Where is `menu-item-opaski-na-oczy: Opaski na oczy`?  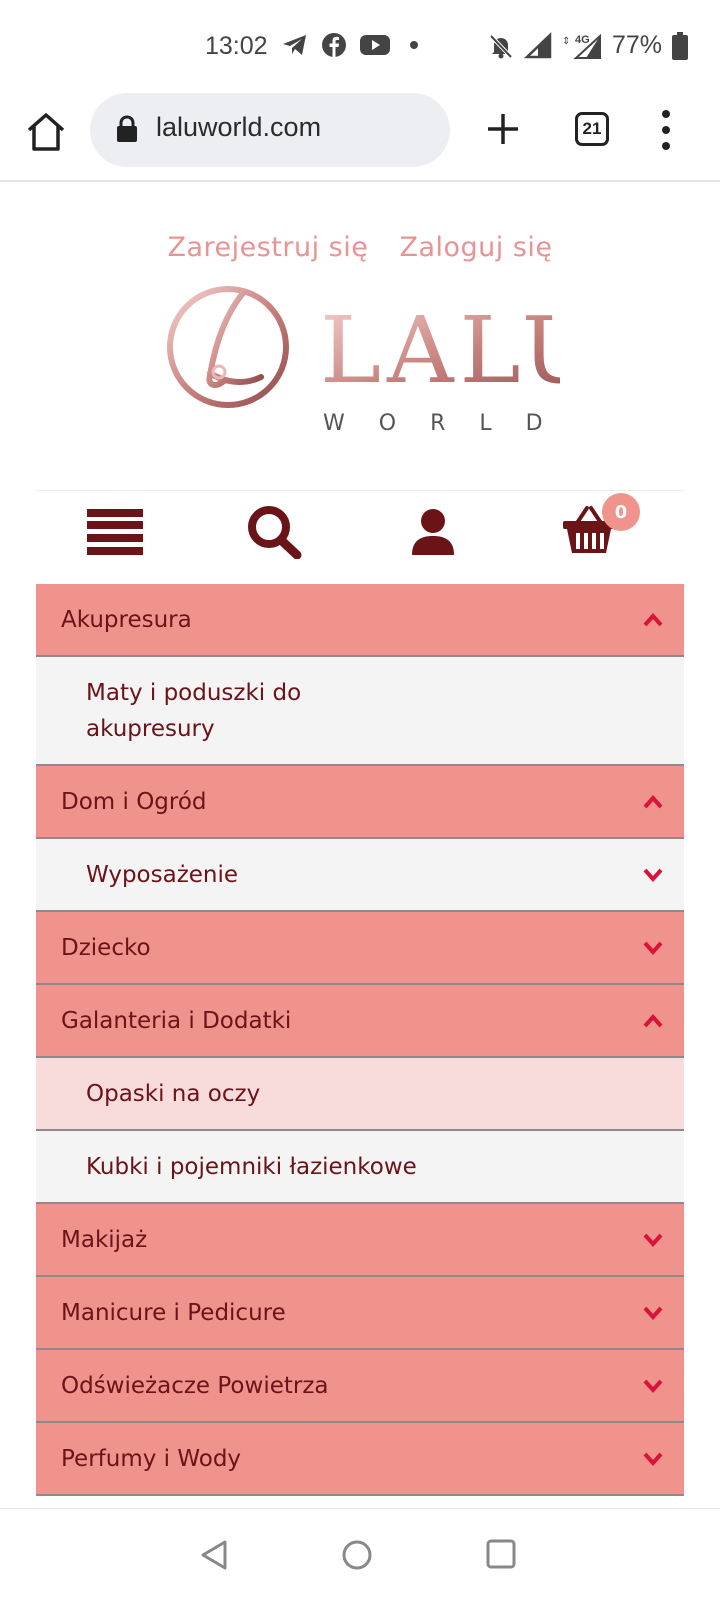
menu-item-opaski-na-oczy: Opaski na oczy is located at coordinates (360, 1094).